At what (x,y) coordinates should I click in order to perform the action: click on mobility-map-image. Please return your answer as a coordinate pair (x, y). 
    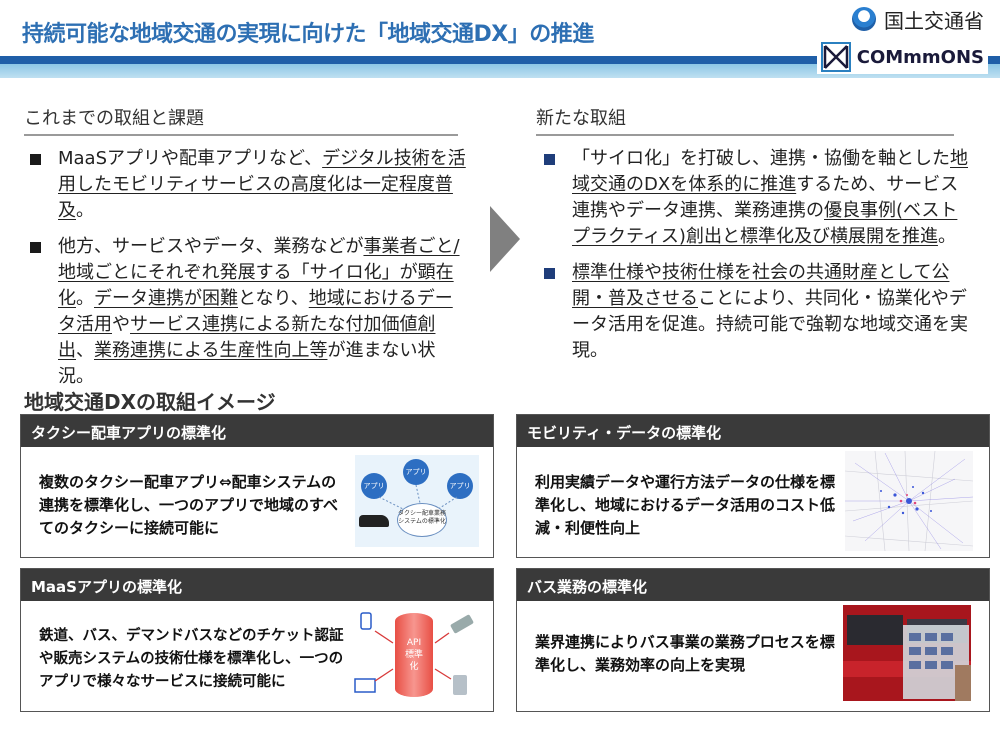
    Looking at the image, I should click on (909, 501).